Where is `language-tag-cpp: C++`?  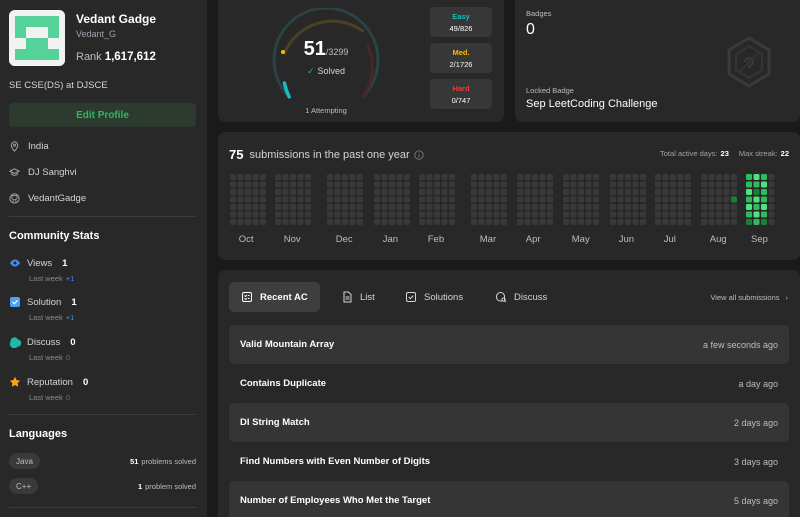
language-tag-cpp: C++ is located at coordinates (24, 486).